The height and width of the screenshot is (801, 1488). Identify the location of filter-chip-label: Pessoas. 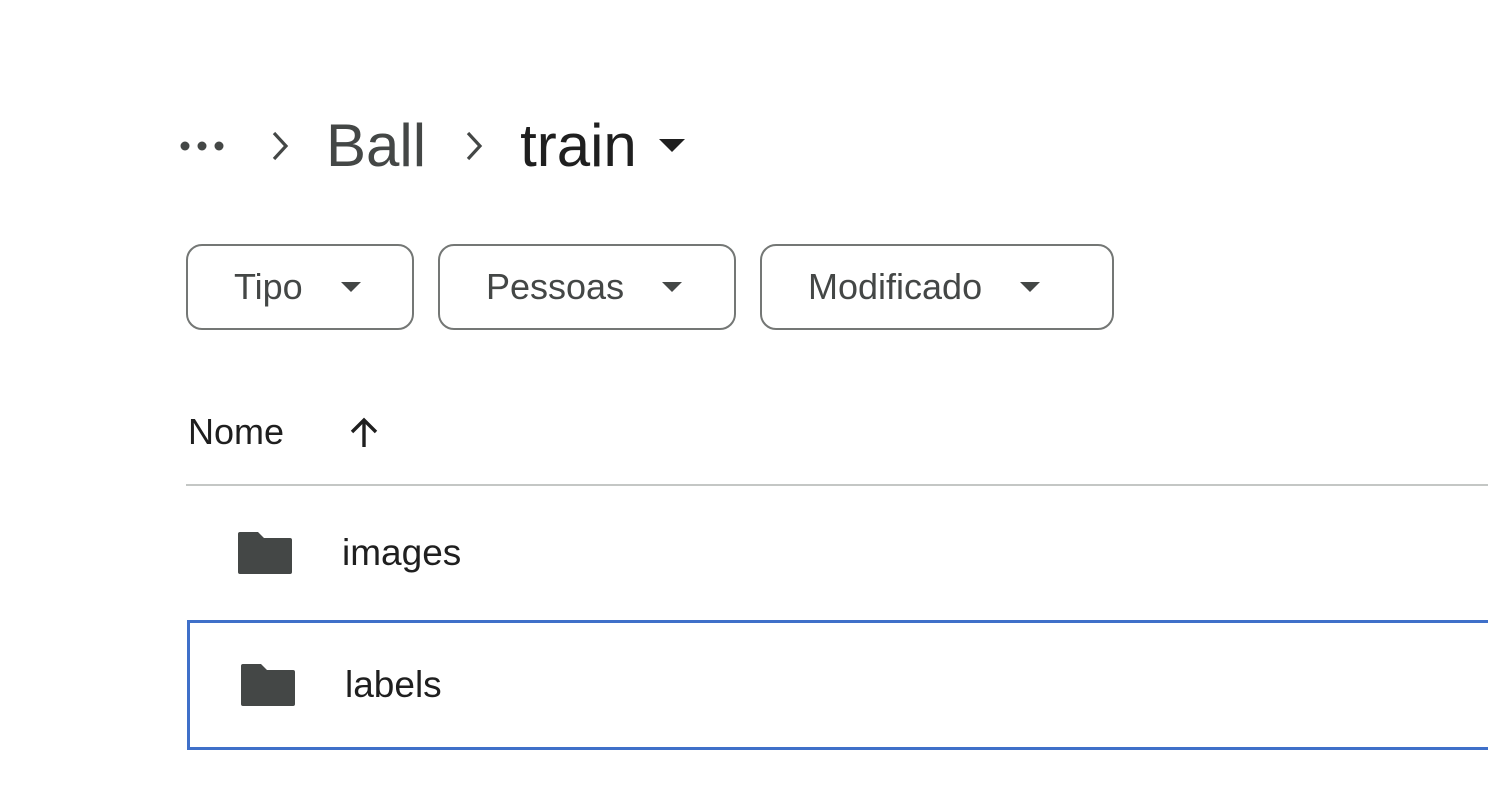
(555, 286).